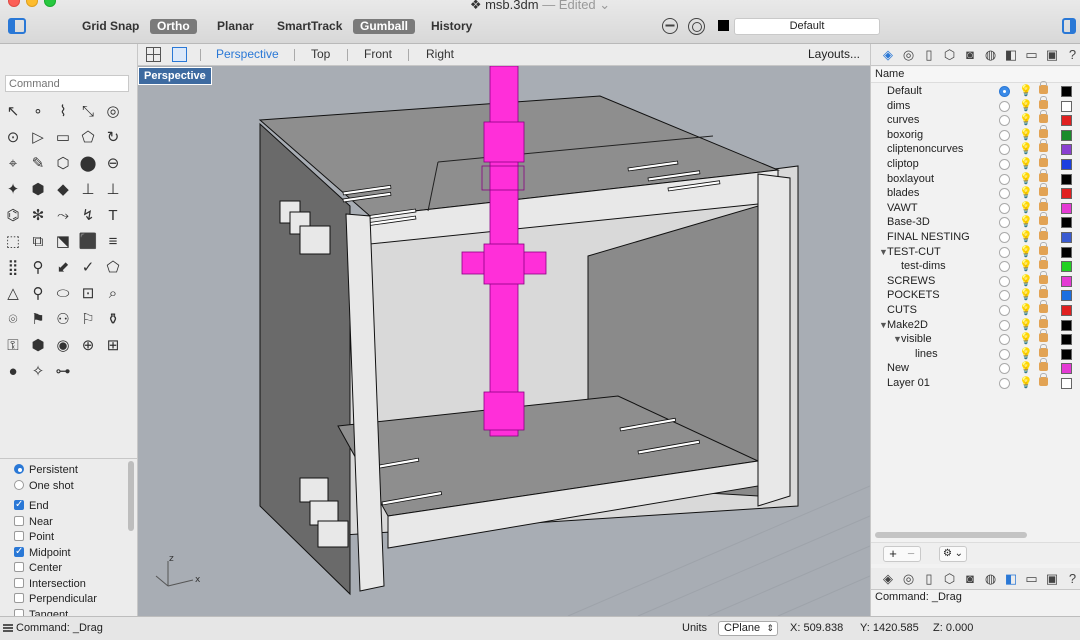  I want to click on tool-icon: ✎, so click(38, 164).